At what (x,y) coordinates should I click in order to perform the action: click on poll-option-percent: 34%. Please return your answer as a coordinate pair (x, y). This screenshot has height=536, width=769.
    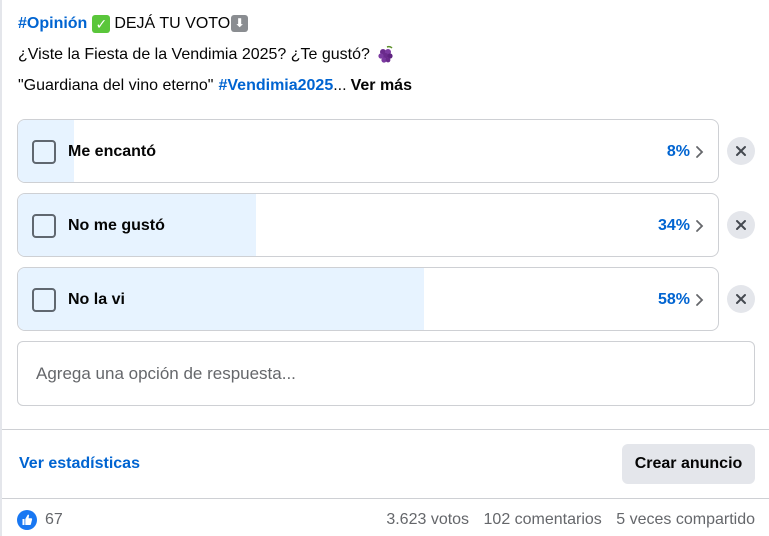
    Looking at the image, I should click on (673, 225).